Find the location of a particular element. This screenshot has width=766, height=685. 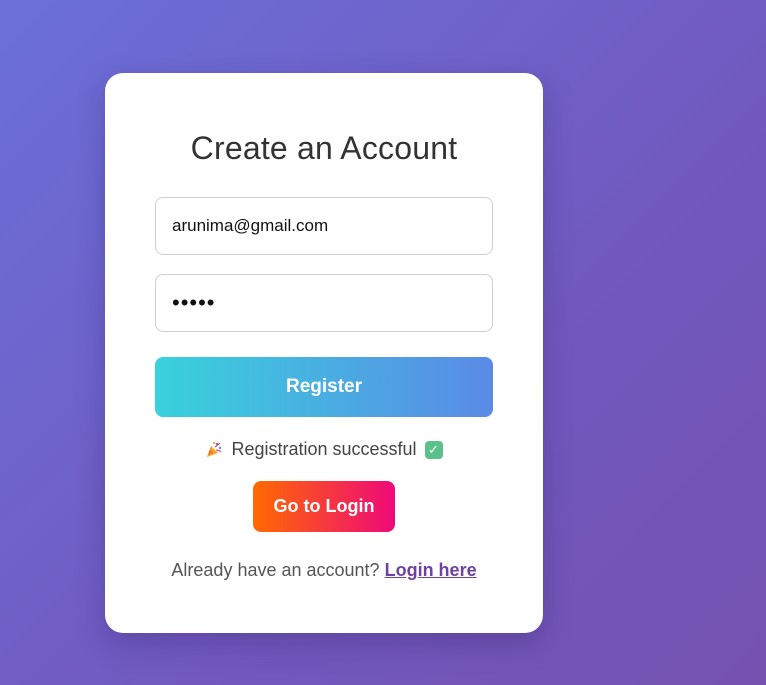

login-here-link: Login here is located at coordinates (431, 570).